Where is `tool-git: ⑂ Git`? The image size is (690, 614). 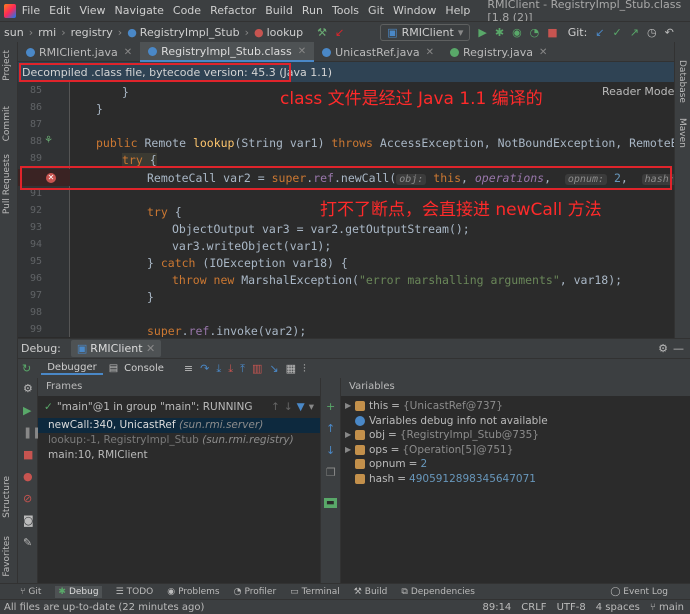 tool-git: ⑂ Git is located at coordinates (30, 592).